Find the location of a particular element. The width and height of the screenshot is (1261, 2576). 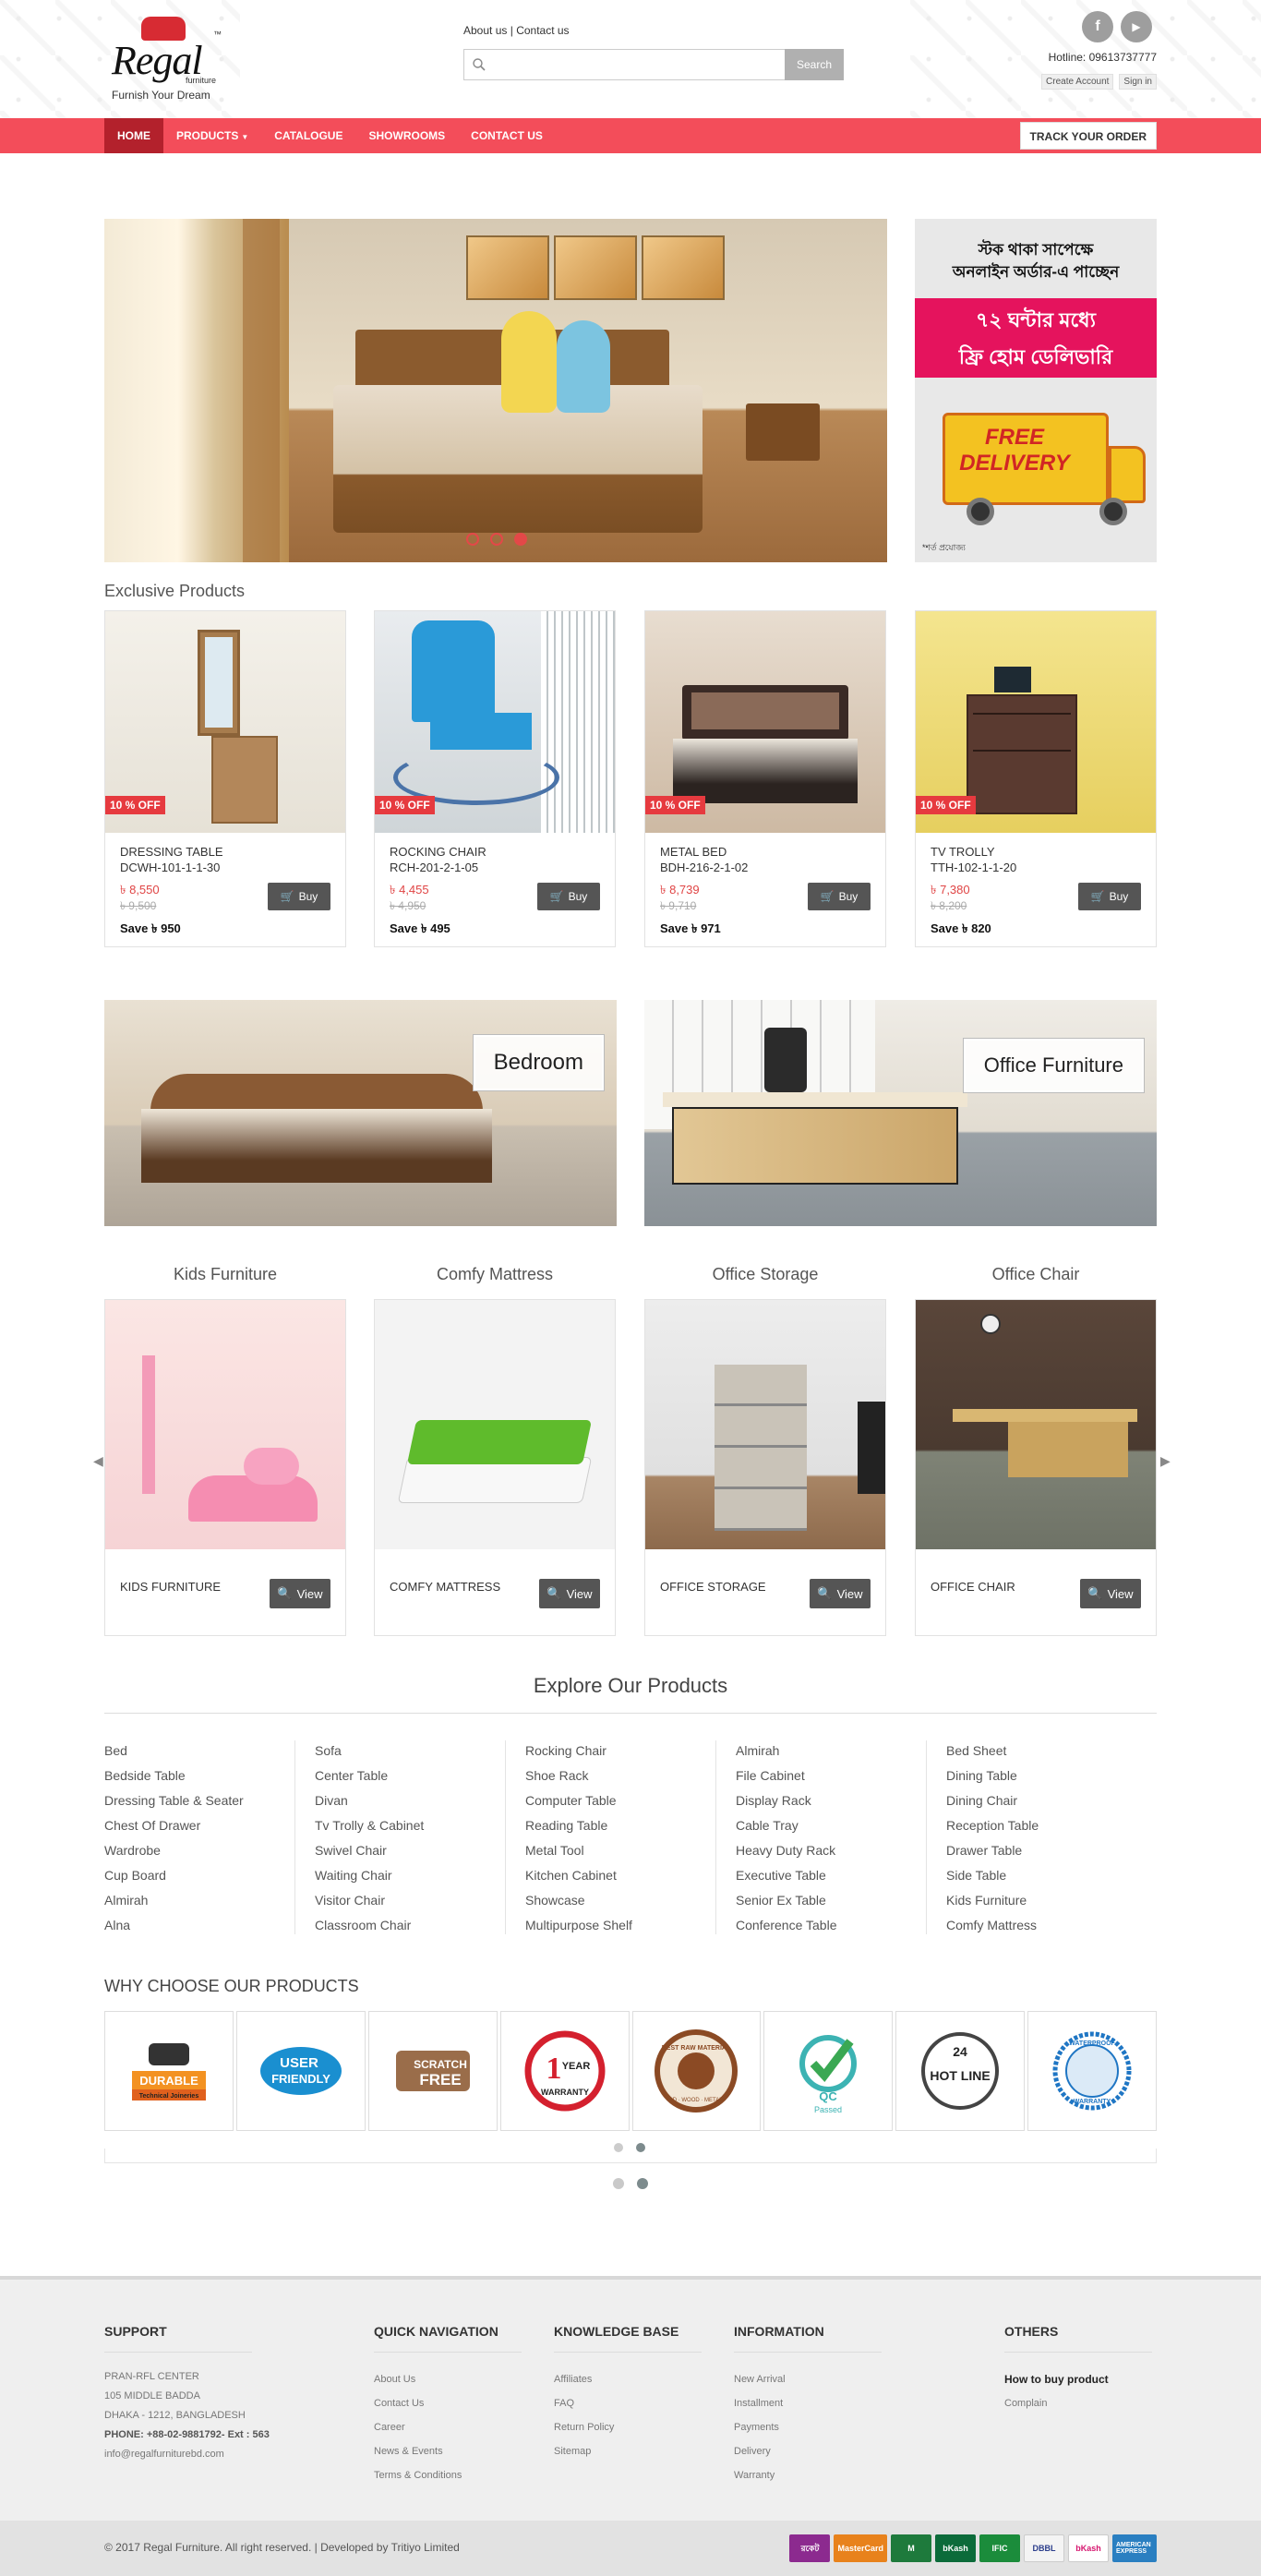

facebook-icon: f is located at coordinates (1097, 26).